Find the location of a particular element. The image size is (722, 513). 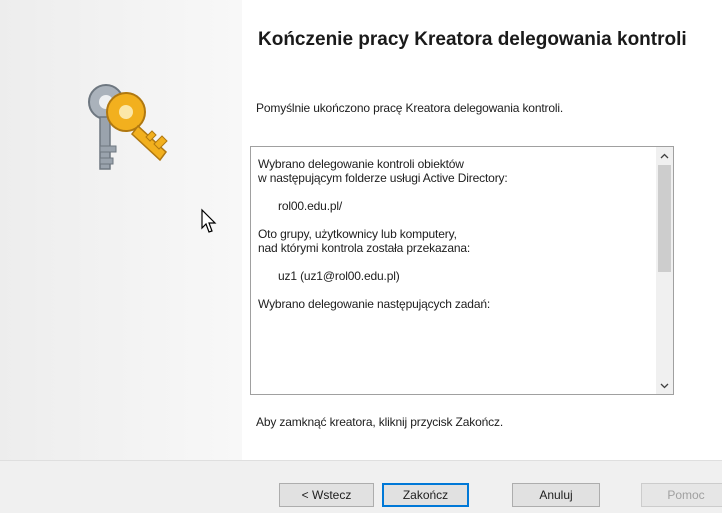

back-button: < Wstecz is located at coordinates (326, 495).